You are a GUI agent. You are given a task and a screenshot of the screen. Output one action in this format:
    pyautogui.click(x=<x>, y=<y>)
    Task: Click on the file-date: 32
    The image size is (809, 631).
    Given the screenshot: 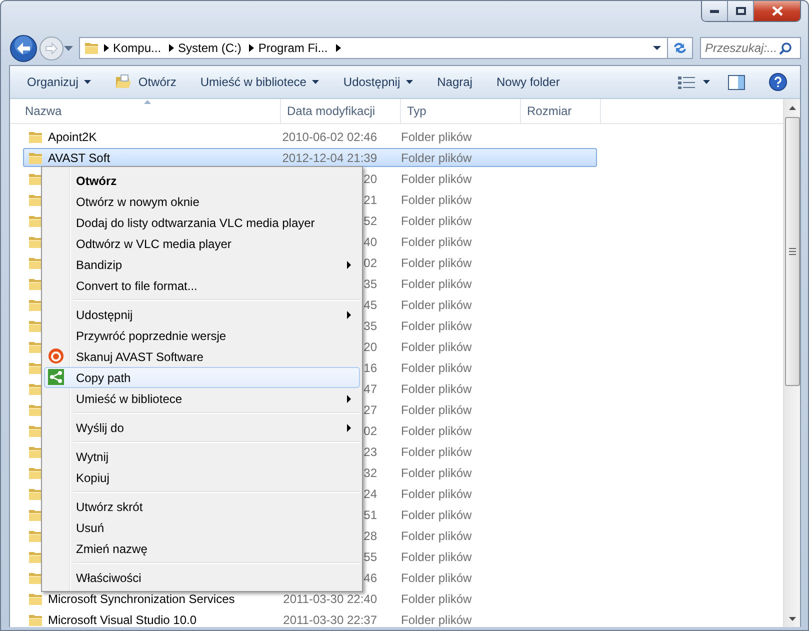 What is the action you would take?
    pyautogui.click(x=370, y=473)
    